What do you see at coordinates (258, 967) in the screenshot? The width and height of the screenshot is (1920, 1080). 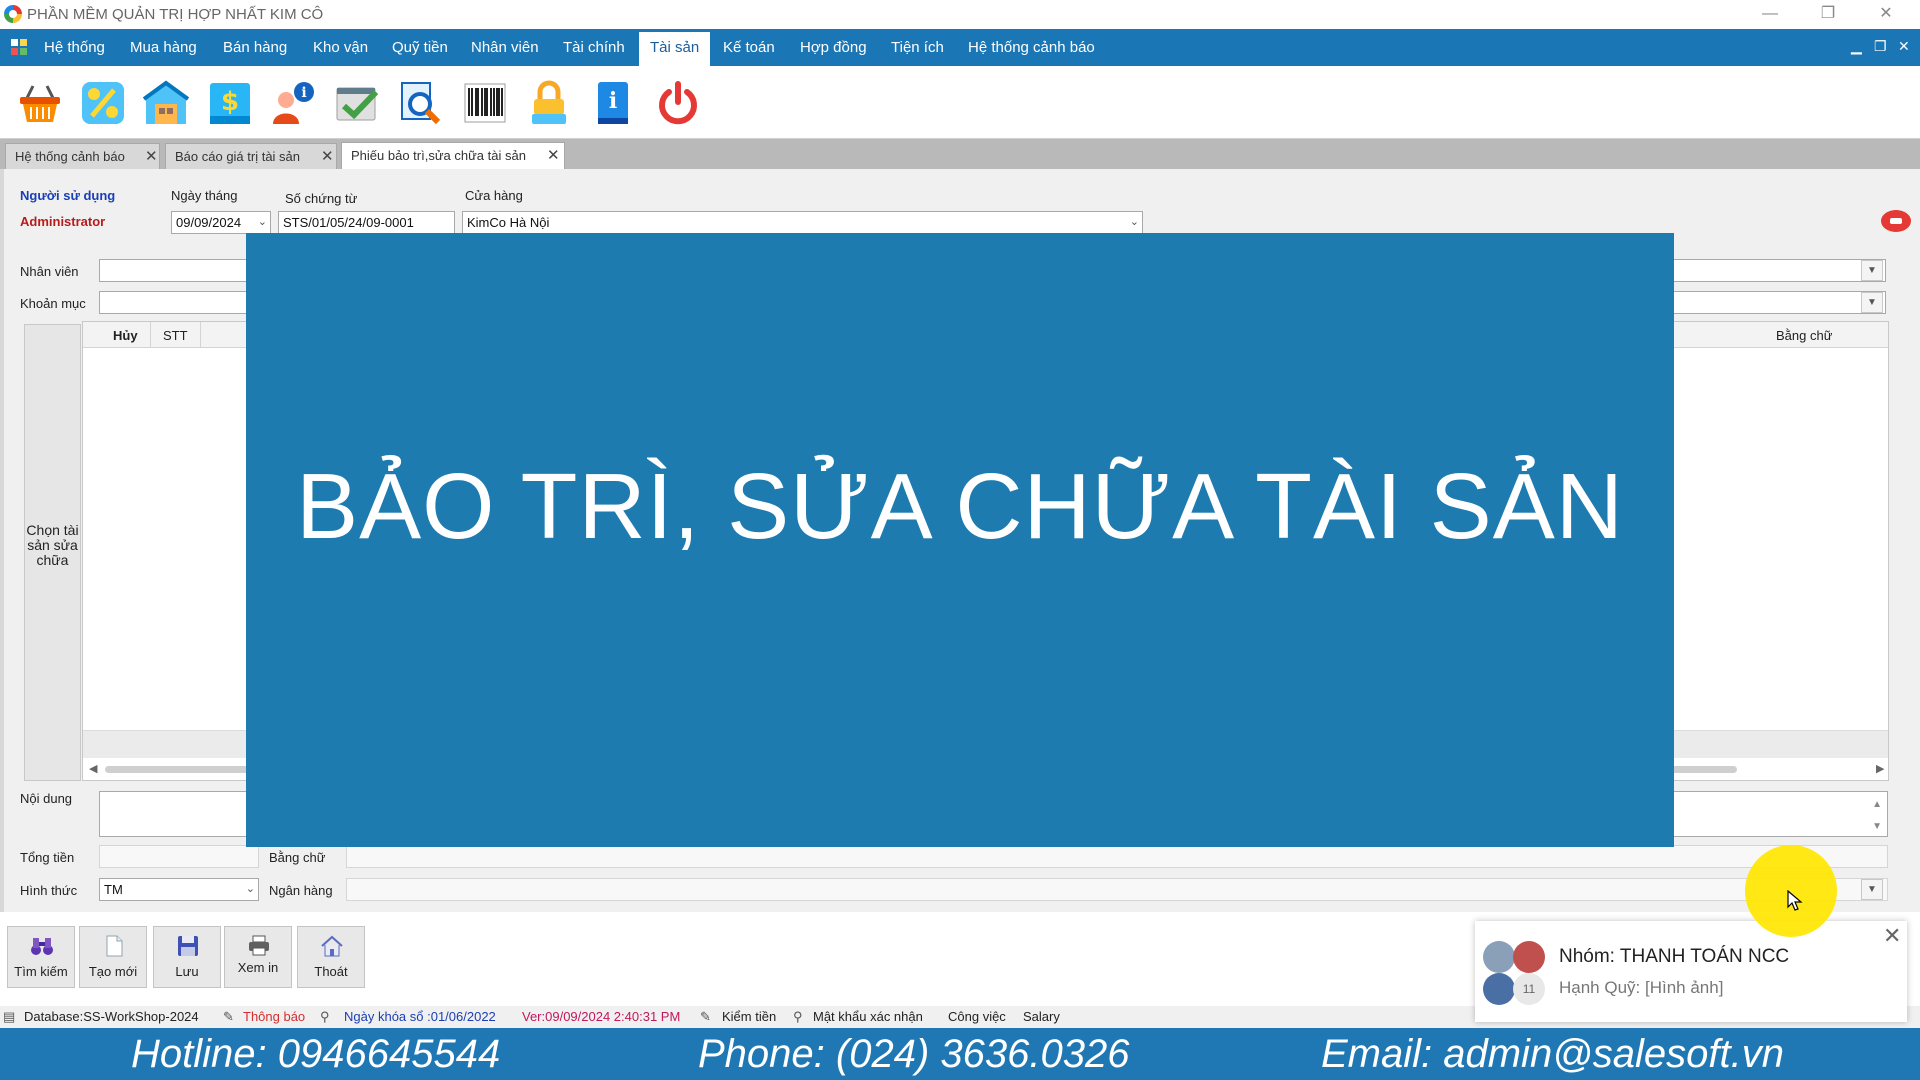 I see `print-preview-label: Xem in` at bounding box center [258, 967].